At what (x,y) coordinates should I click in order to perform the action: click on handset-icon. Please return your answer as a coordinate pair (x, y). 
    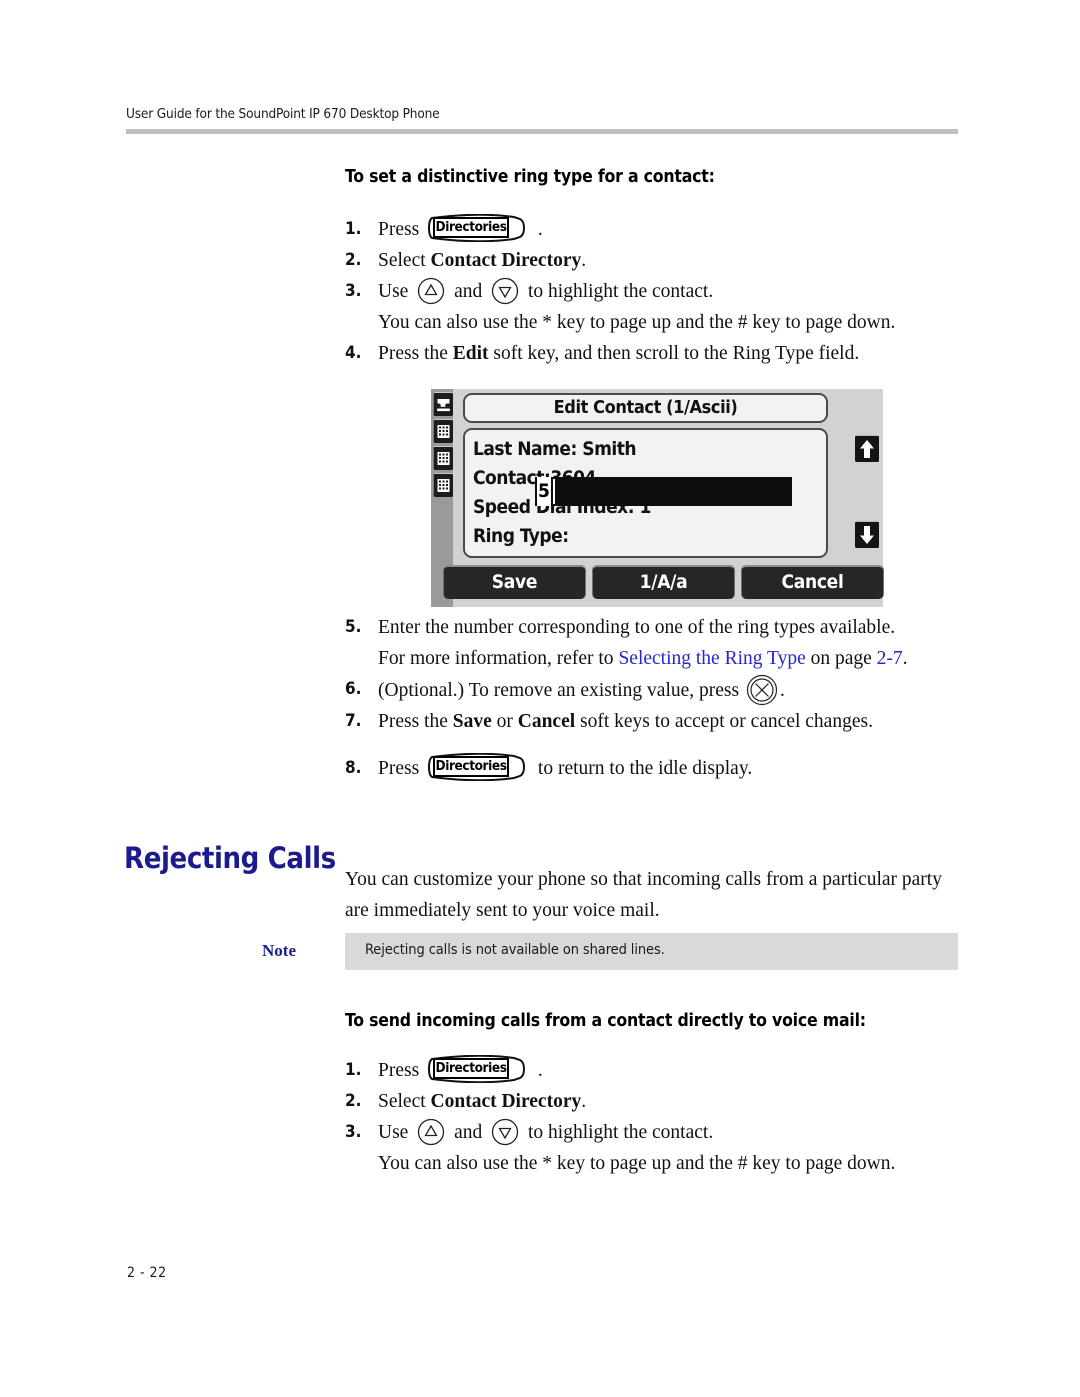
    Looking at the image, I should click on (443, 404).